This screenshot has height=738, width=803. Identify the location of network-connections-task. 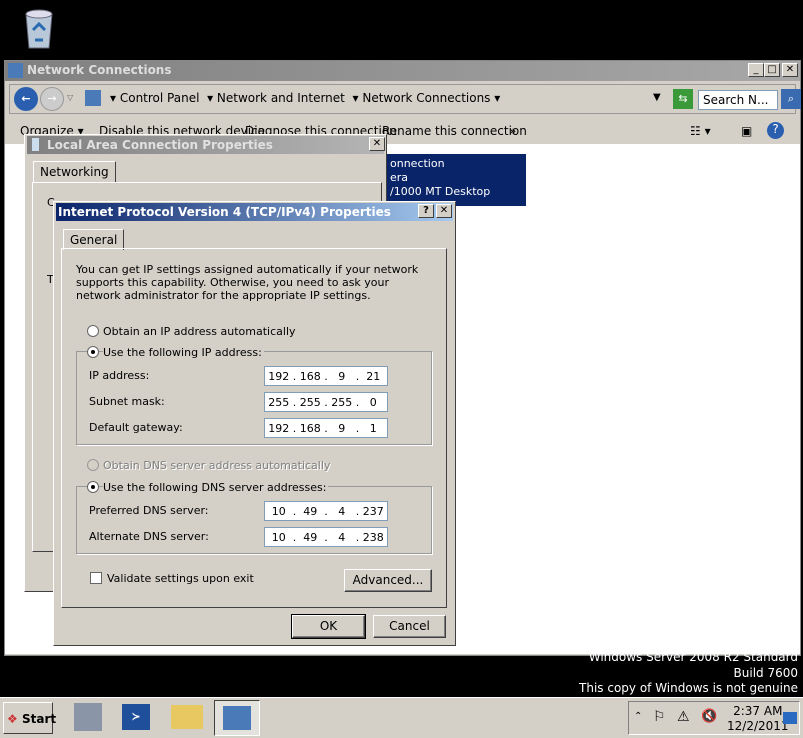
(237, 718).